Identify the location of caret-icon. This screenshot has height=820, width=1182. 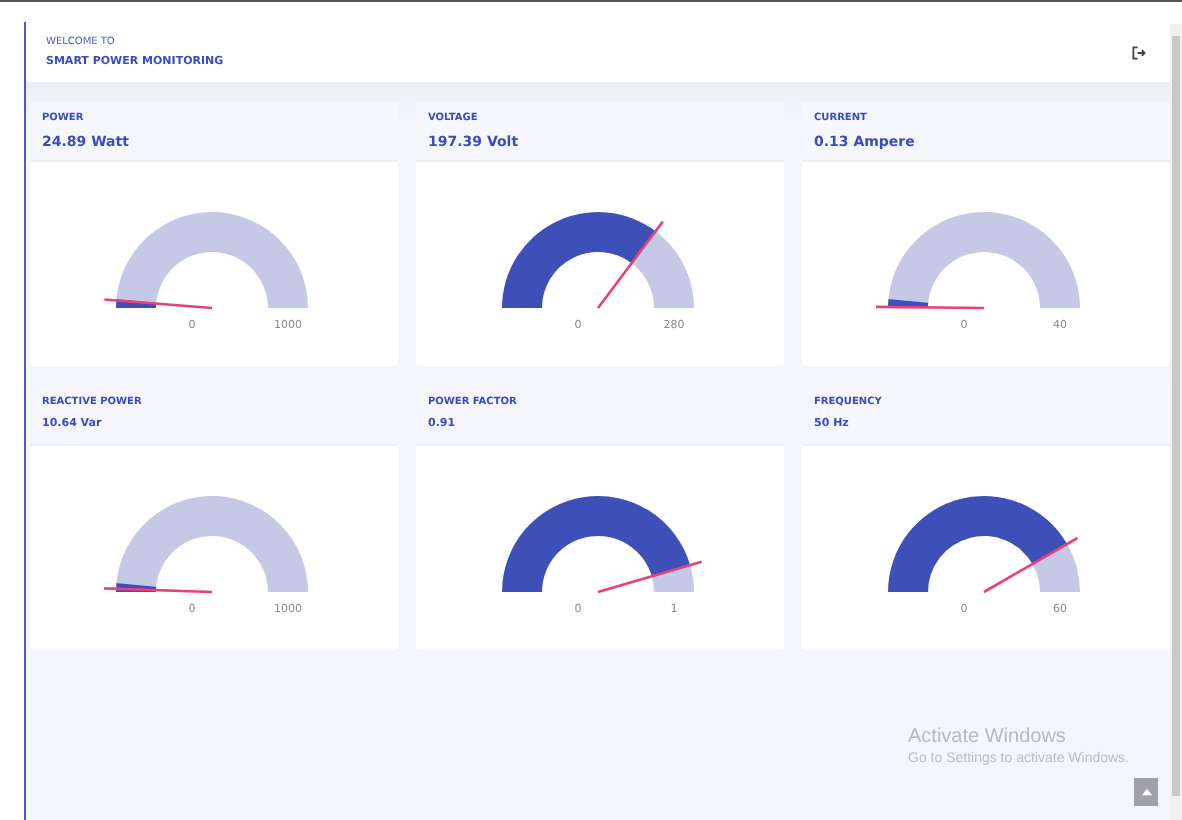
(1146, 792).